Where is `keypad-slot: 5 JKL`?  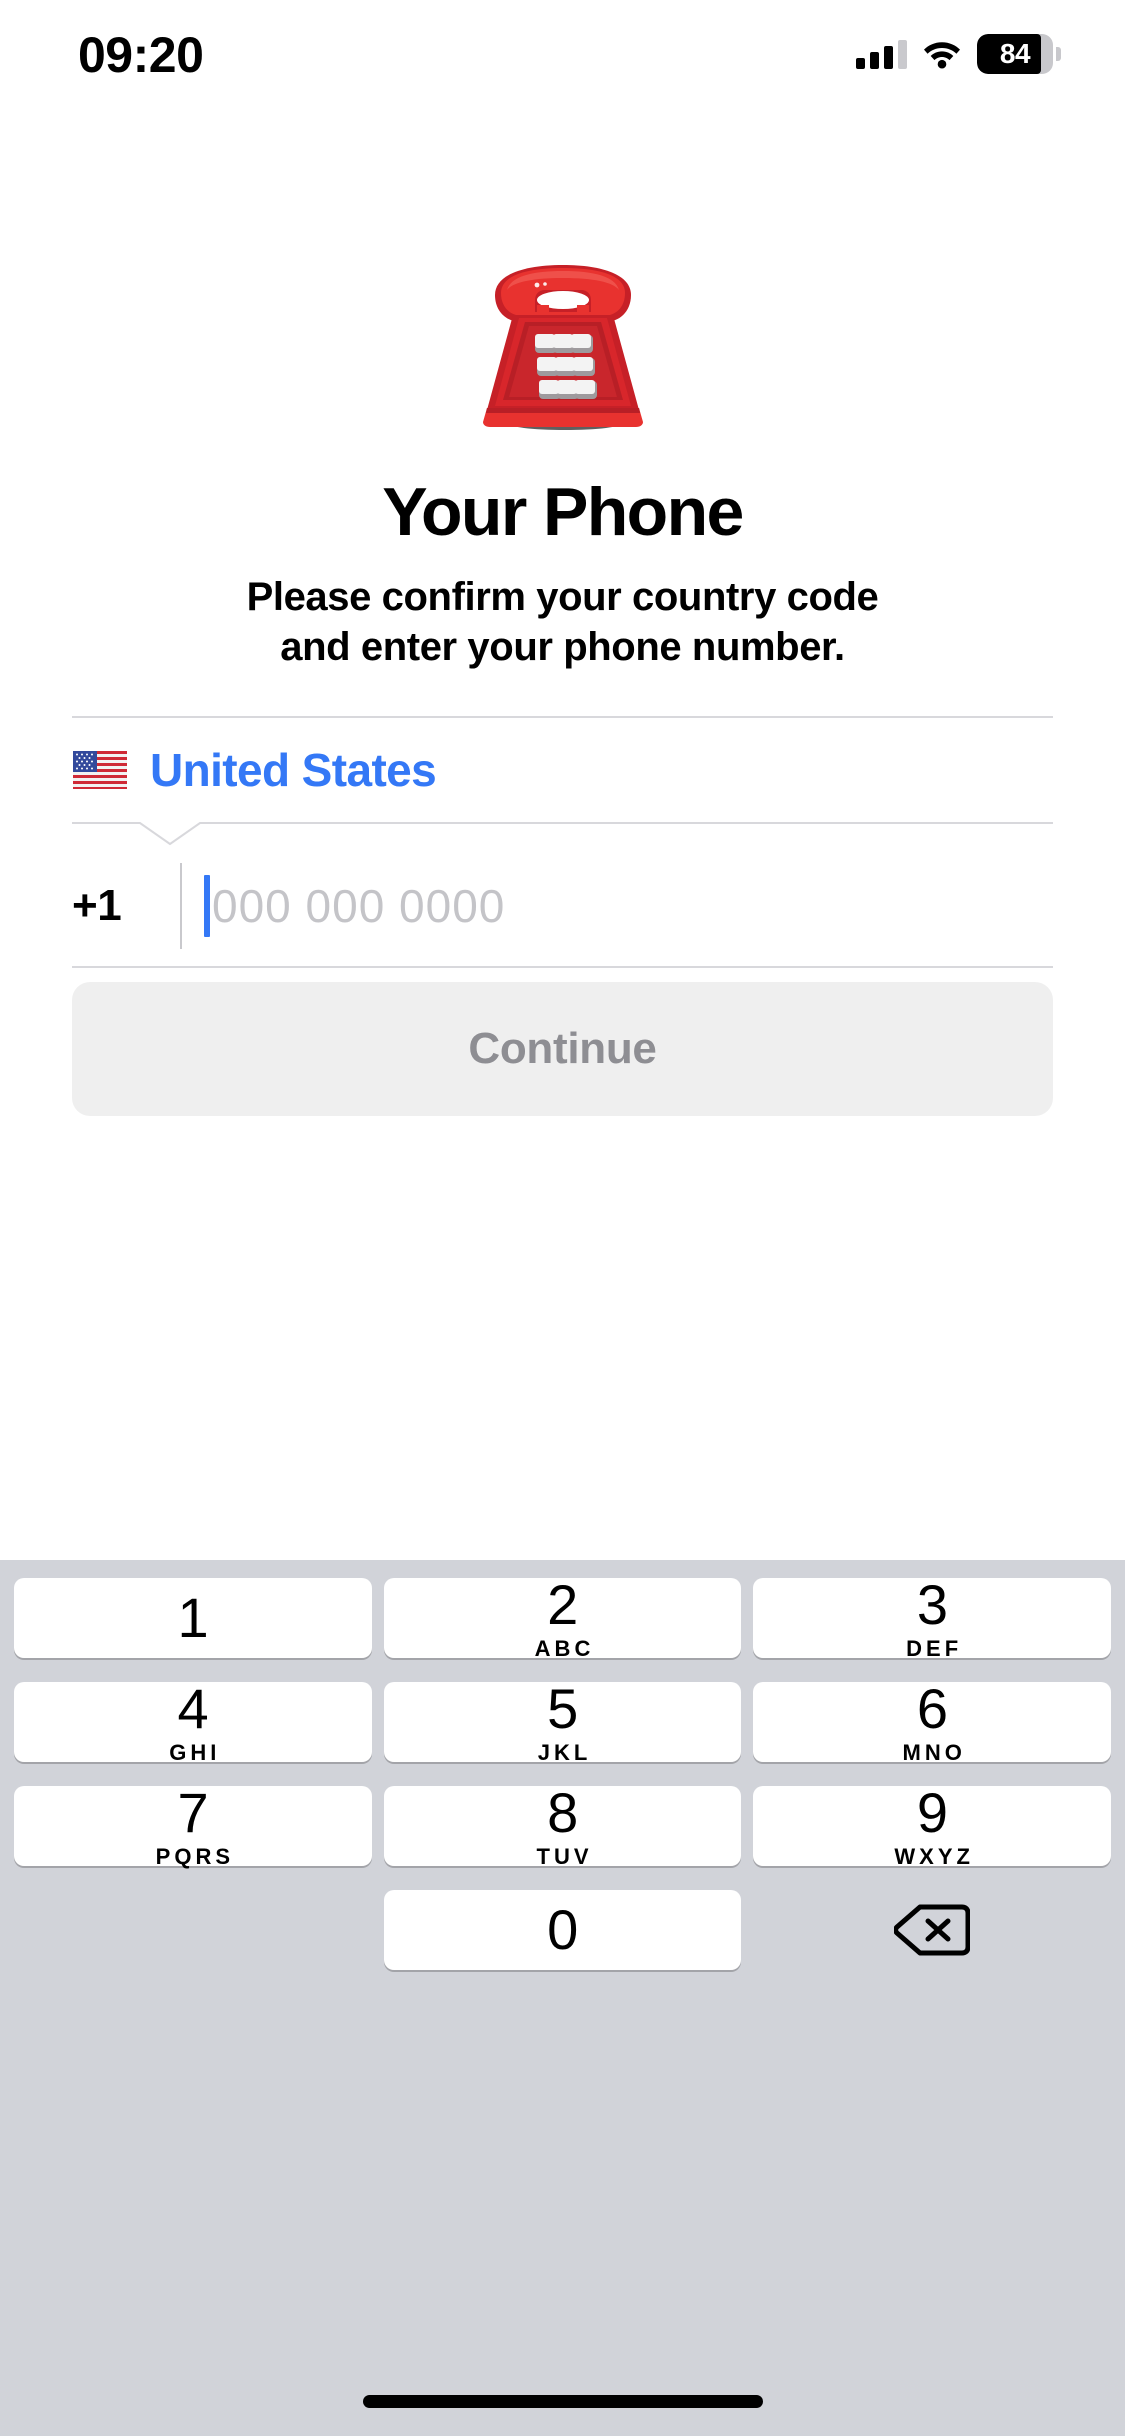 keypad-slot: 5 JKL is located at coordinates (562, 1721).